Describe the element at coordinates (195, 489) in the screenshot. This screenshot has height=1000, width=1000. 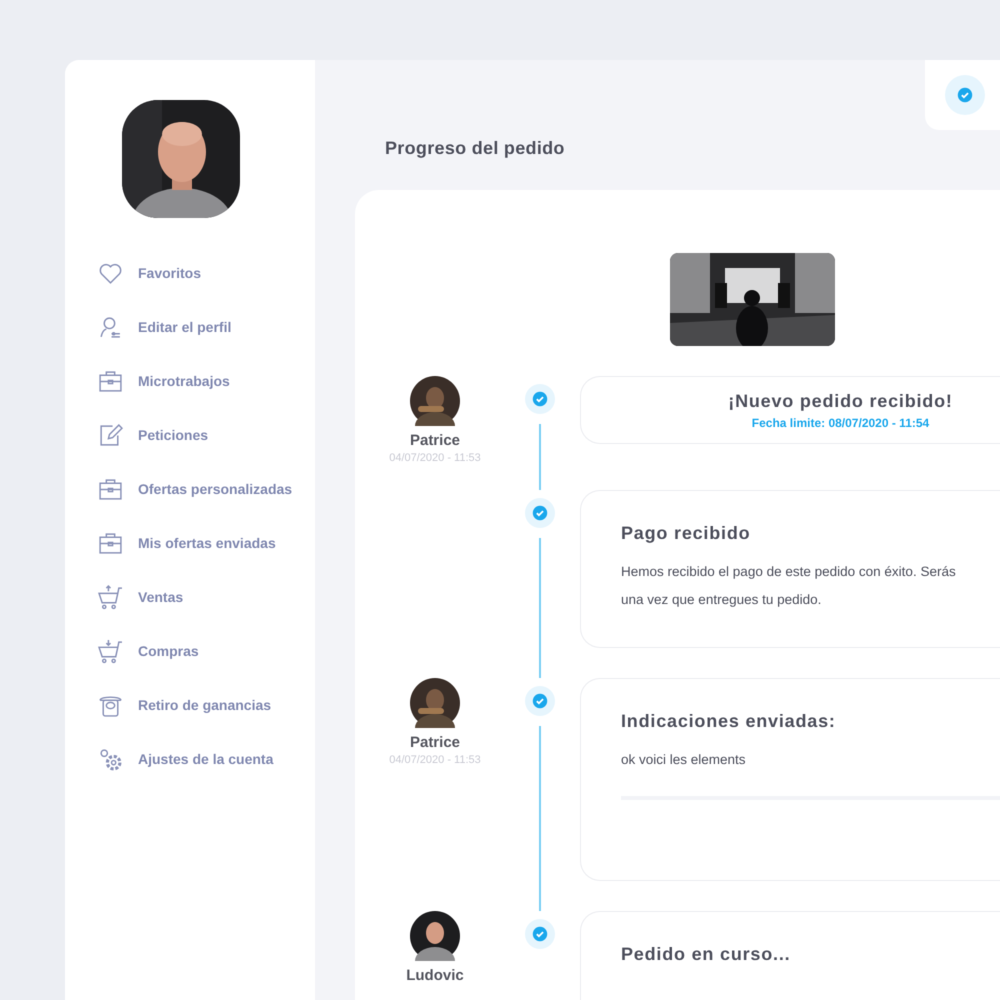
I see `menu-item: Ofertas personalizadas` at that location.